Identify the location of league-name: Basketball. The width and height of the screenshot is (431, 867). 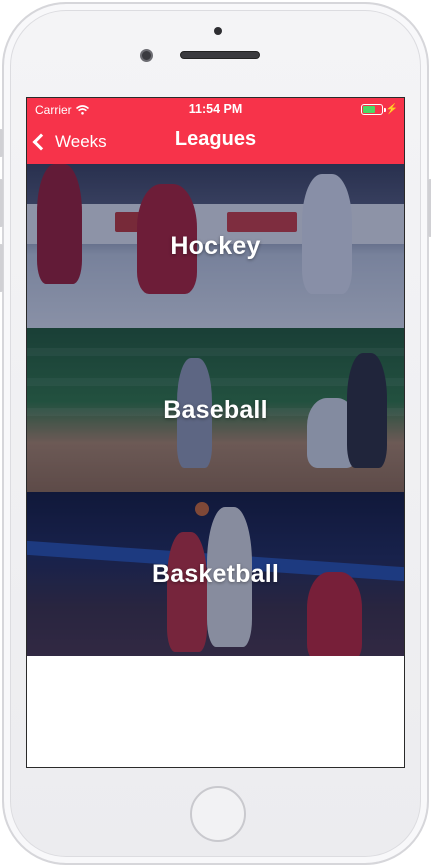
(215, 573).